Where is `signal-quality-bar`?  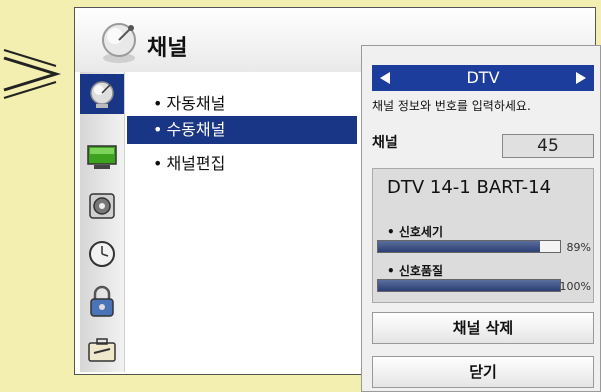
signal-quality-bar is located at coordinates (469, 285).